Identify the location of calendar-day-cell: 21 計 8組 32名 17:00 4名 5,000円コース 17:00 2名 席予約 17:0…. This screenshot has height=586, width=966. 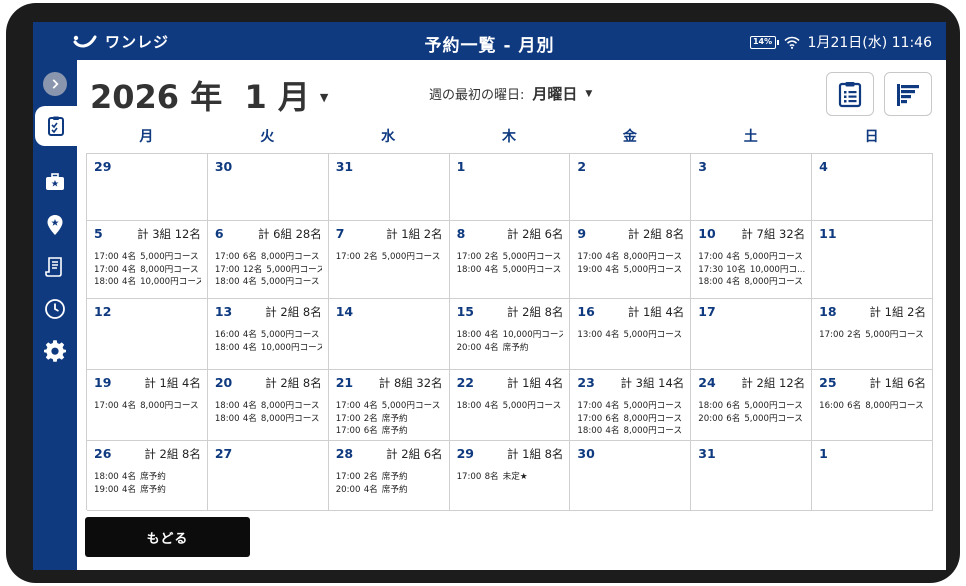
(389, 405).